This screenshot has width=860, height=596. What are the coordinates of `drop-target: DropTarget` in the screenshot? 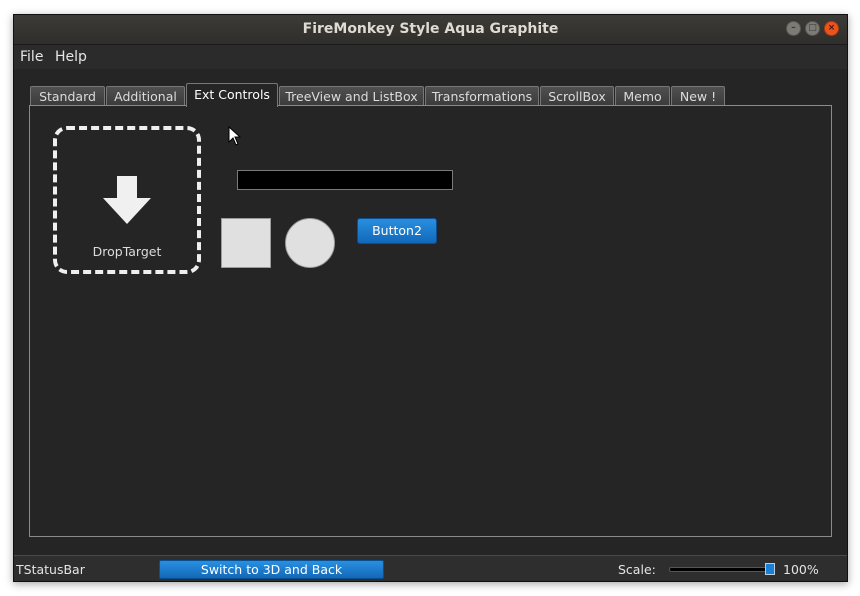 It's located at (127, 200).